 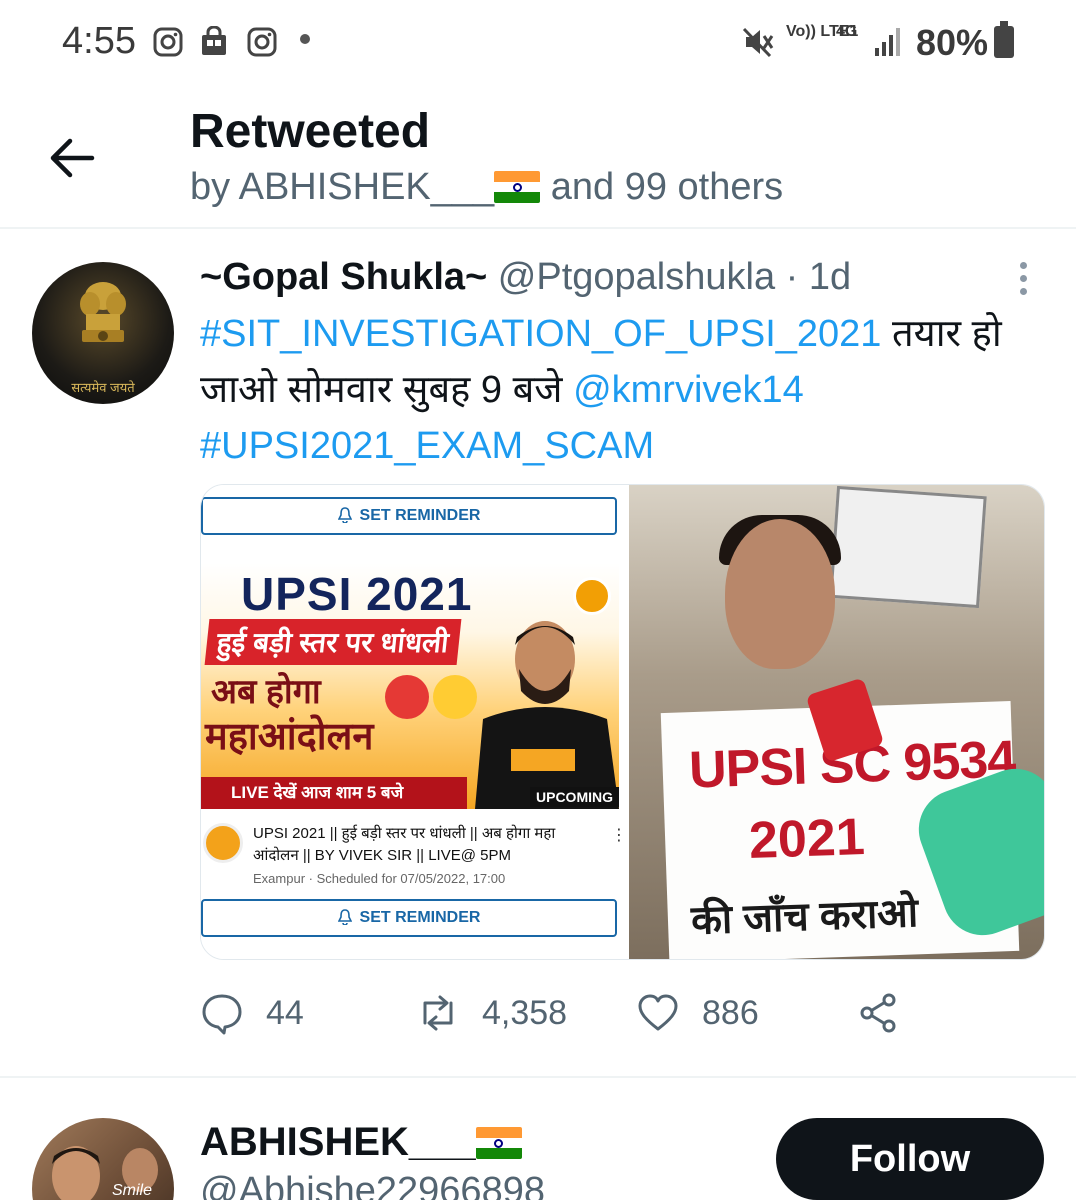 What do you see at coordinates (697, 1013) in the screenshot?
I see `like-button: 886` at bounding box center [697, 1013].